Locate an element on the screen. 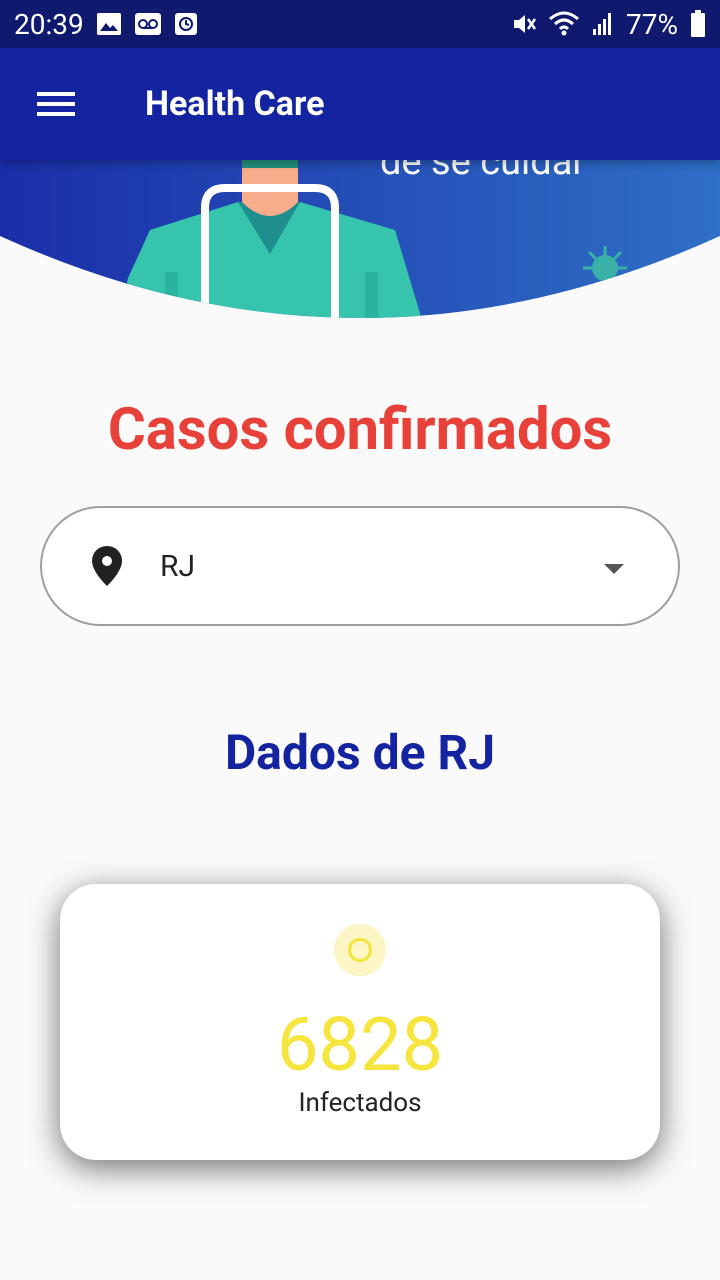 The width and height of the screenshot is (720, 1280). clock-icon is located at coordinates (185, 24).